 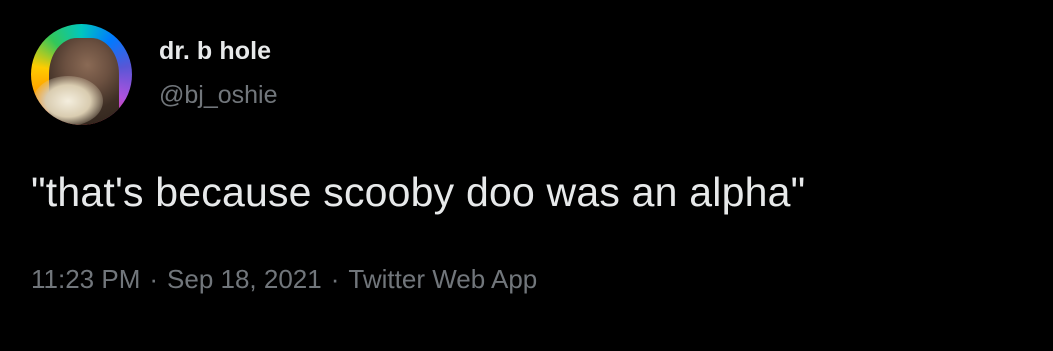 I want to click on avatar, so click(x=81, y=74).